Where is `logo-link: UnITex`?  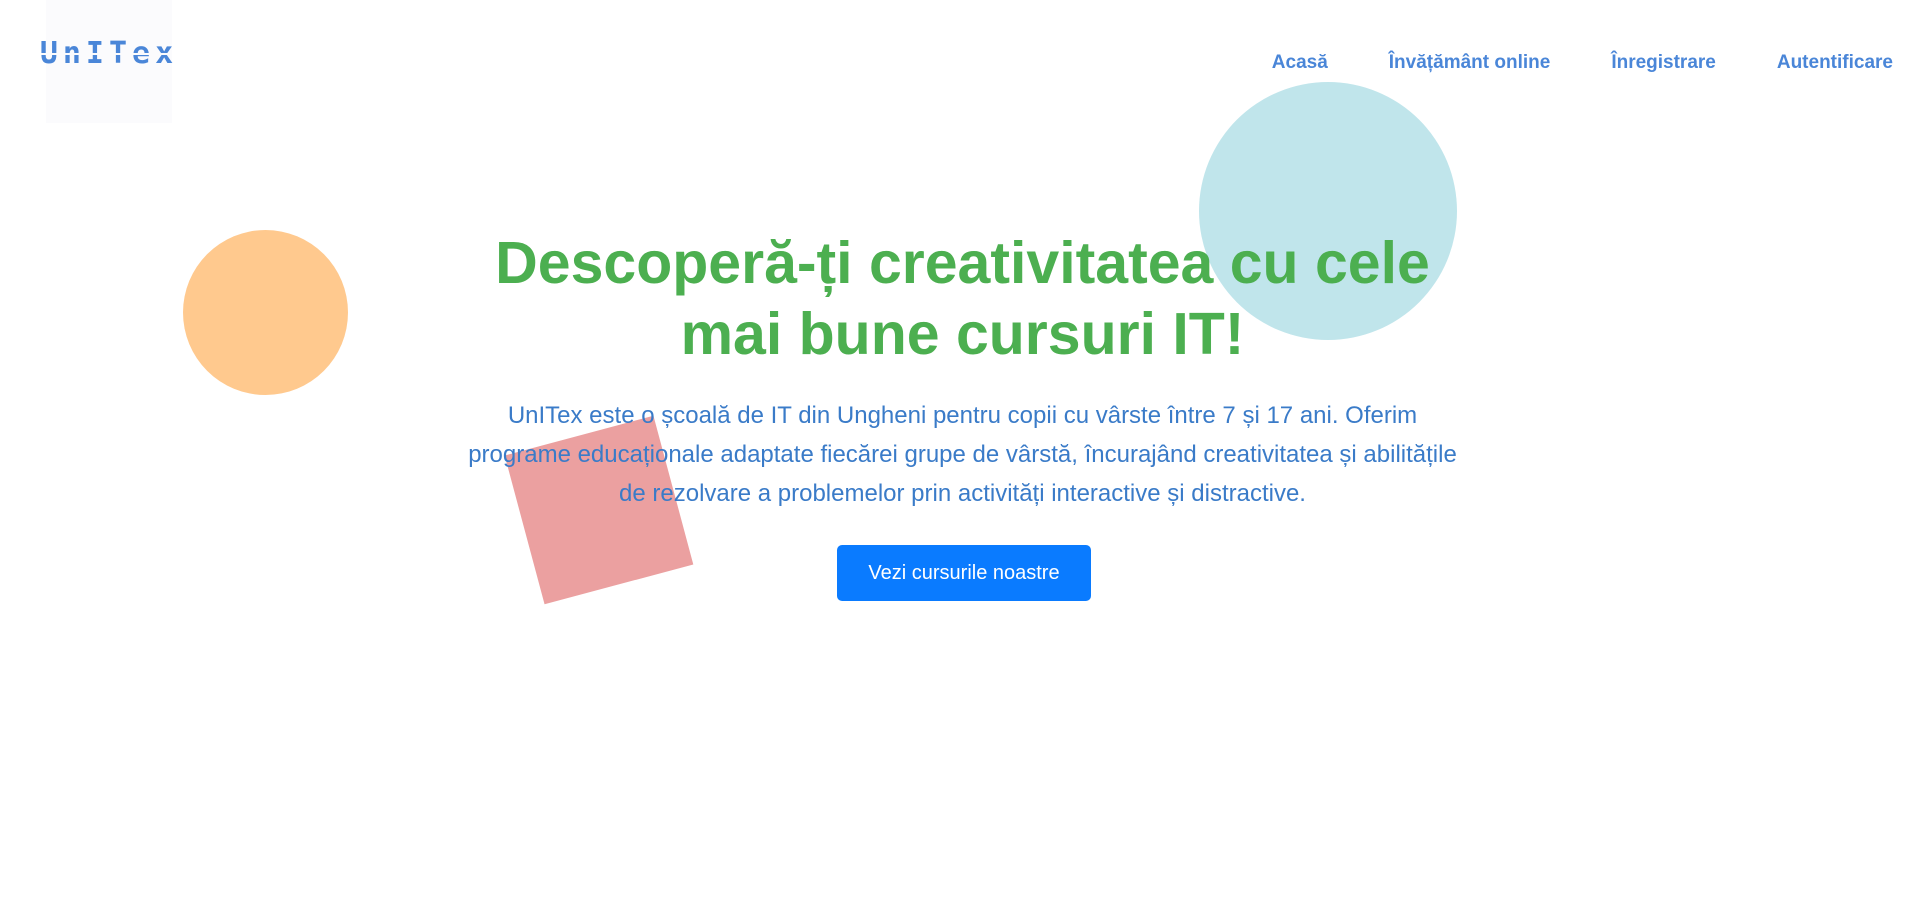
logo-link: UnITex is located at coordinates (106, 61).